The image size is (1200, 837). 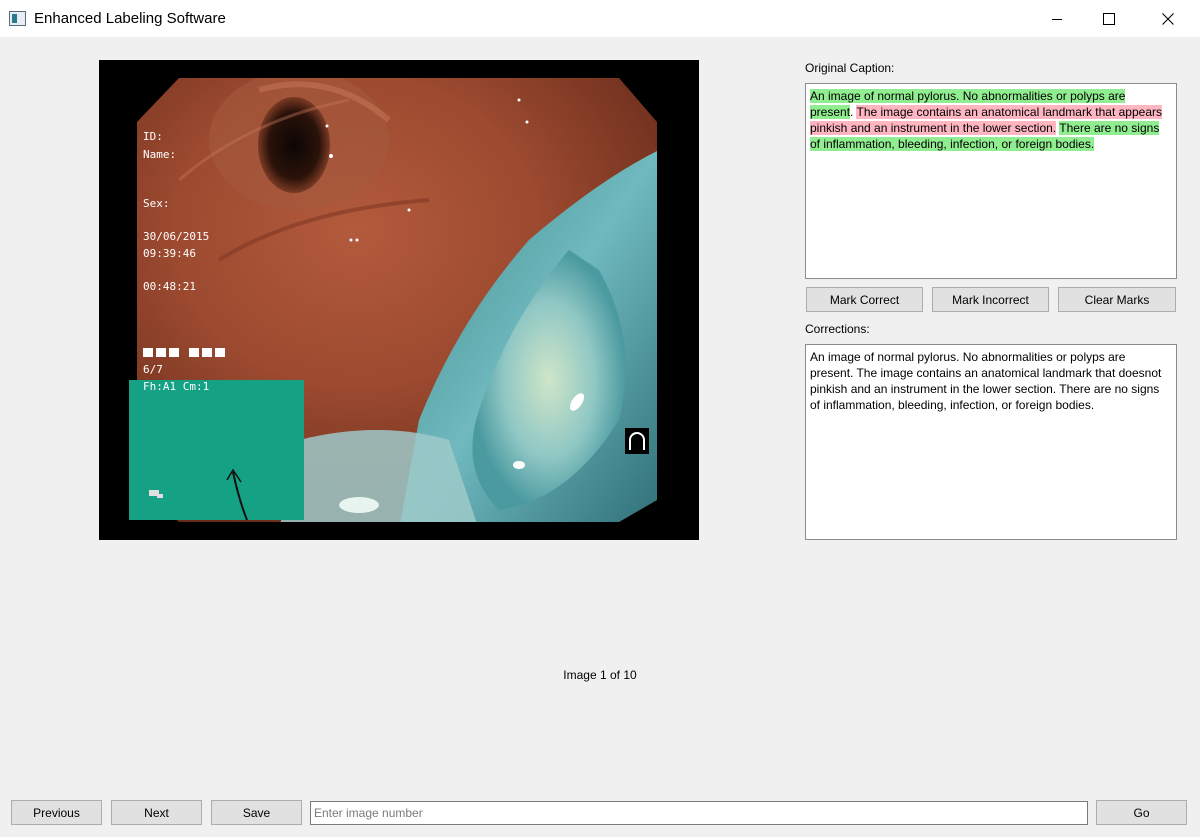 What do you see at coordinates (600, 675) in the screenshot?
I see `image-counter-status: Image 1 of 10` at bounding box center [600, 675].